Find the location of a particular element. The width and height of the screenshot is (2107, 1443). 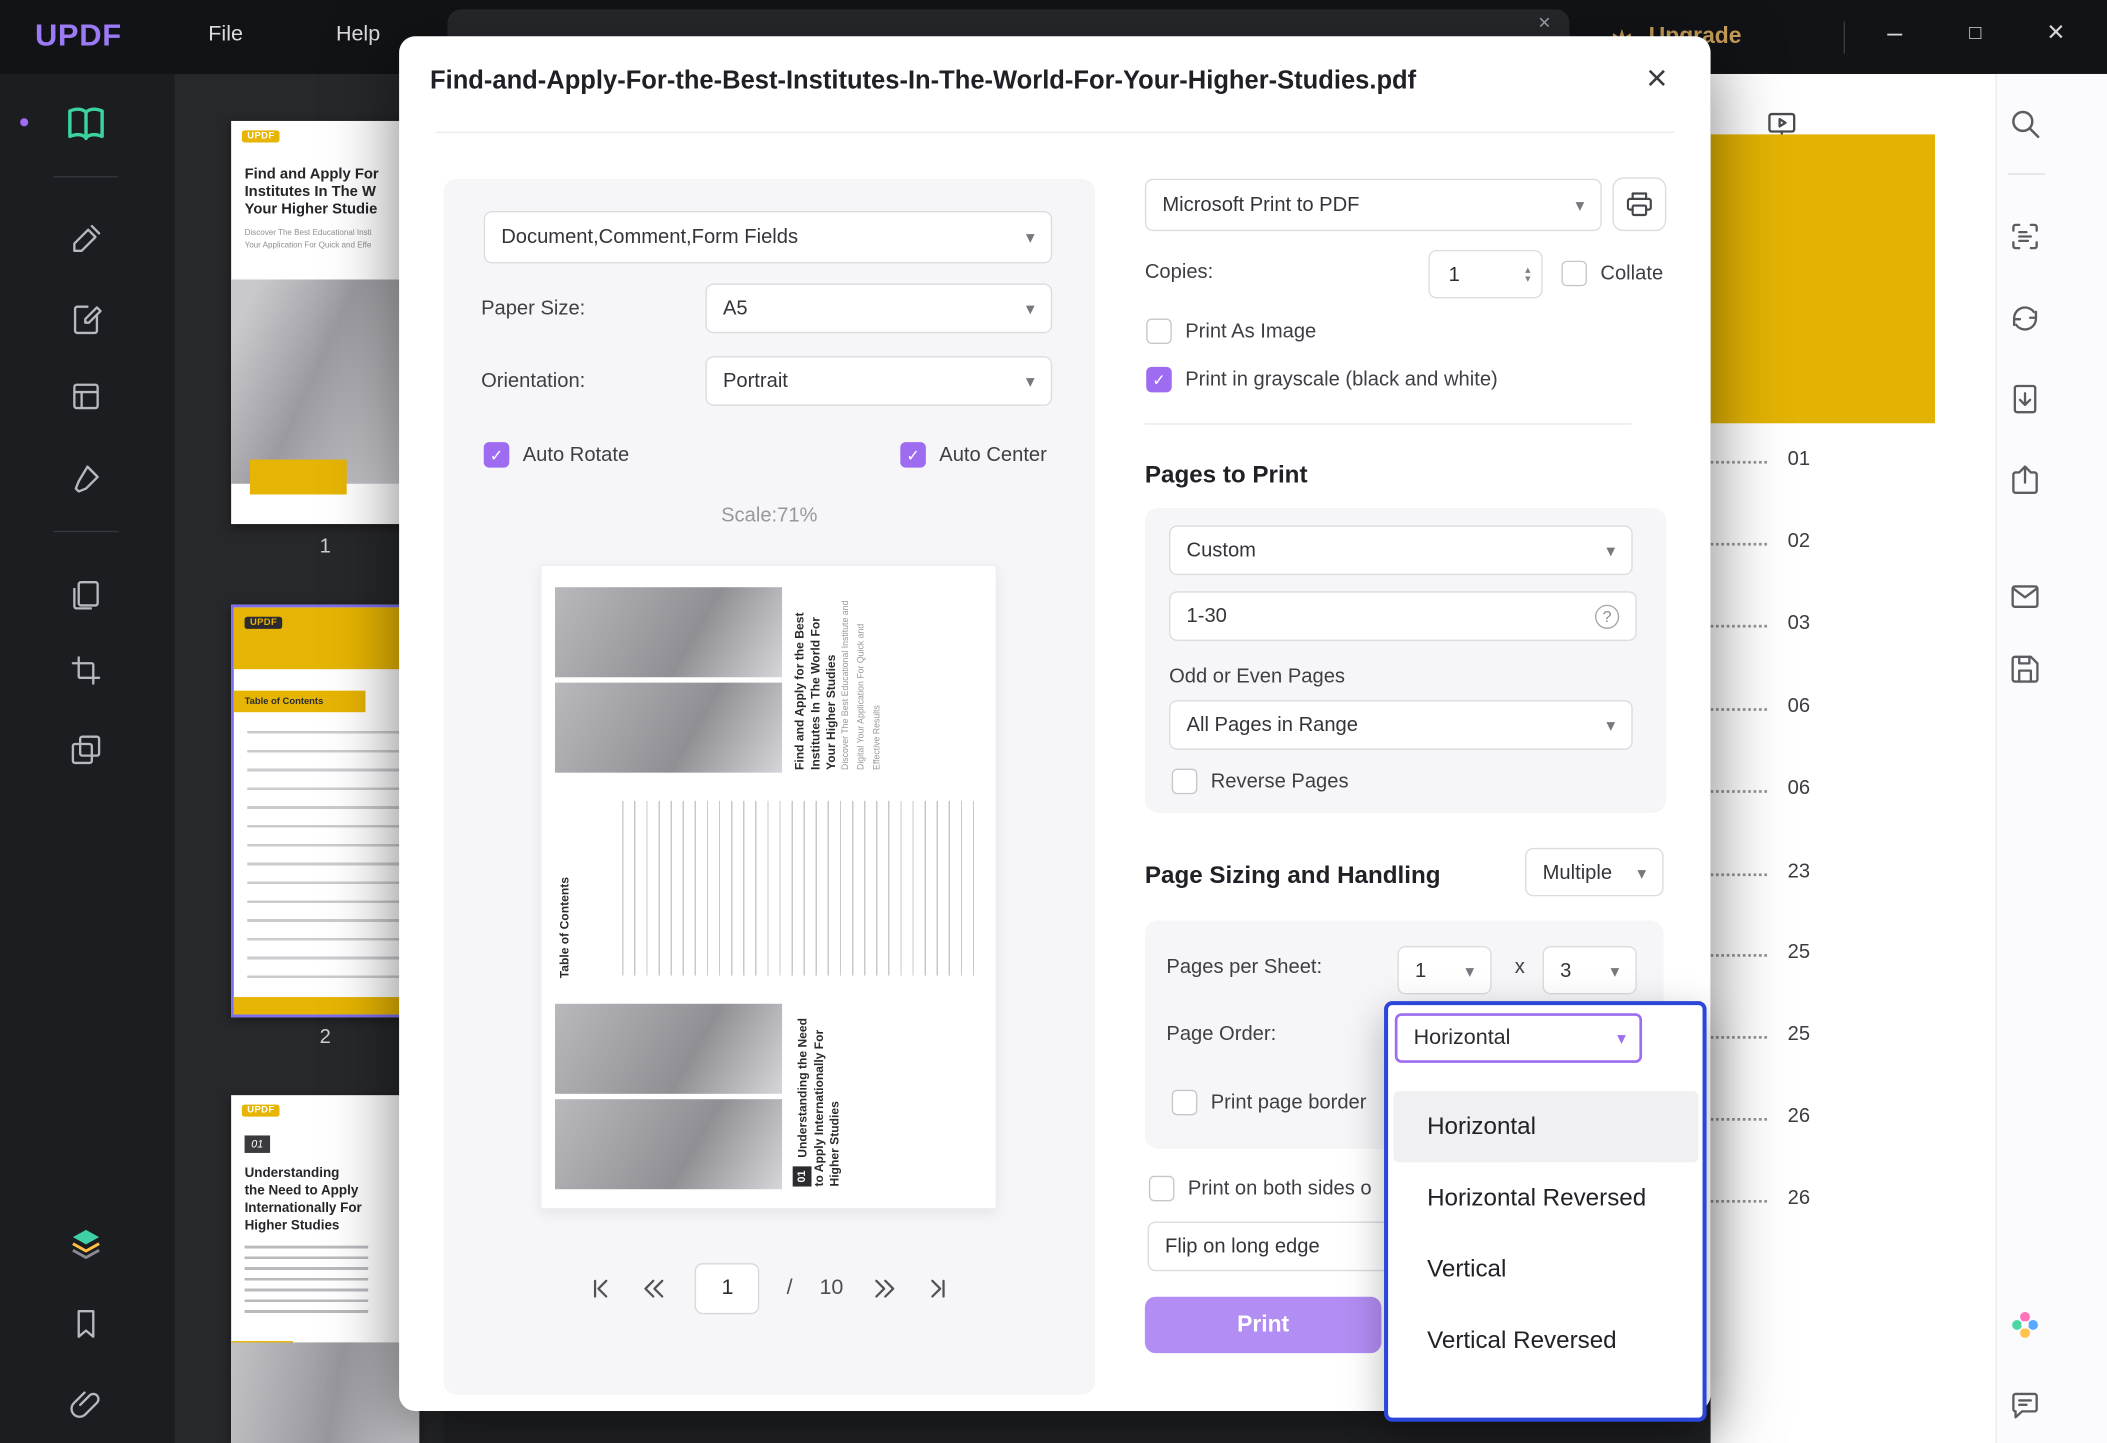

next-page-icon is located at coordinates (883, 1288).